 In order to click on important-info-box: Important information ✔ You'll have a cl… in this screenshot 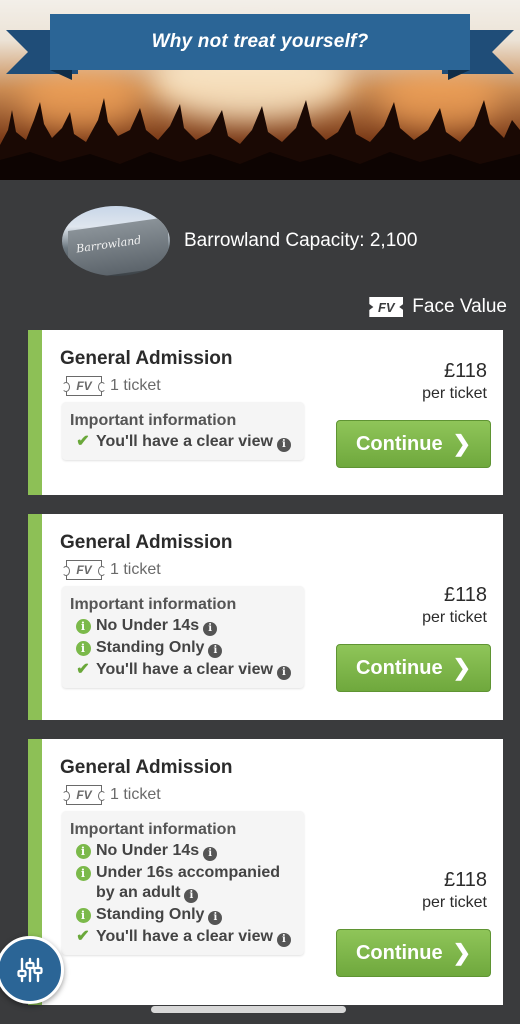, I will do `click(183, 431)`.